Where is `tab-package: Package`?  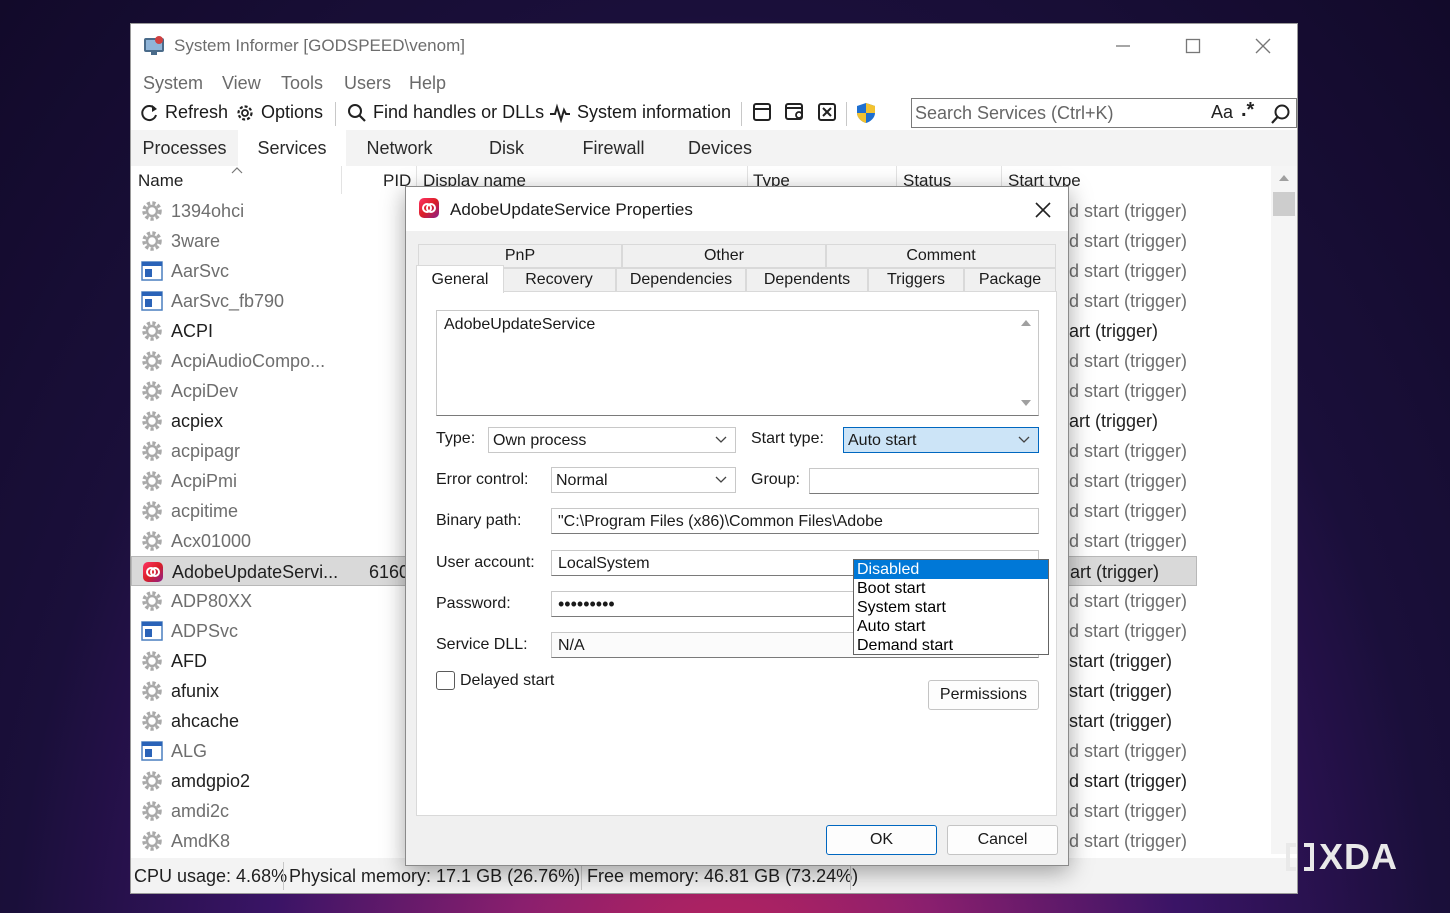
tab-package: Package is located at coordinates (1010, 280).